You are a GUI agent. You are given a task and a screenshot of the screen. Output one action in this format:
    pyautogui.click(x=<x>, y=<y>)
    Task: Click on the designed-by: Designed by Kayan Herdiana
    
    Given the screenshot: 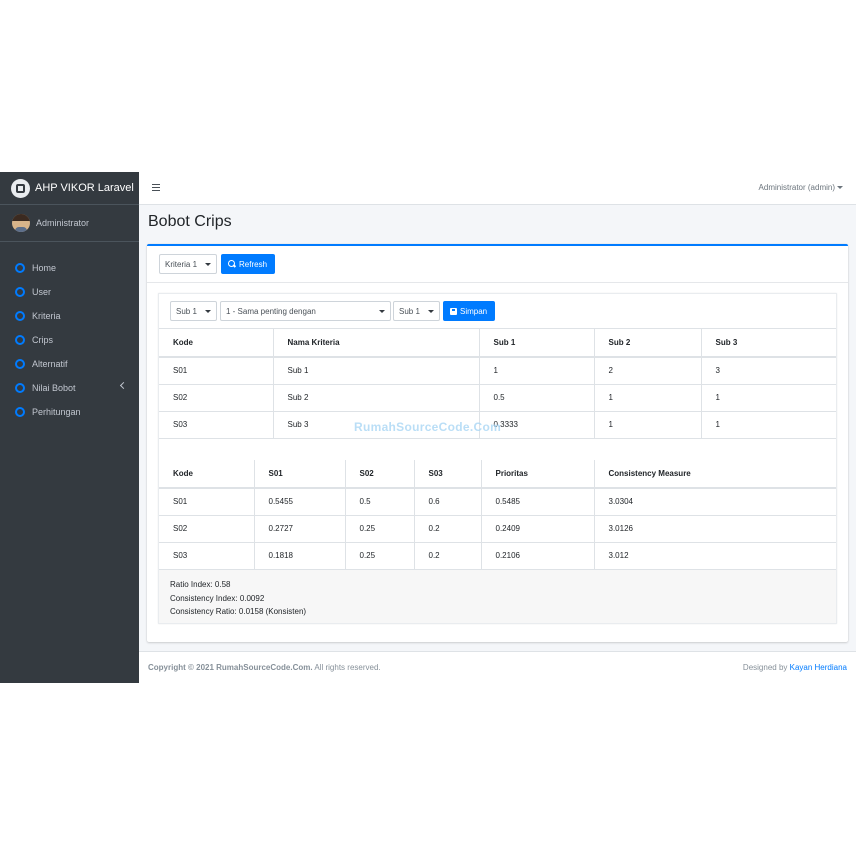 What is the action you would take?
    pyautogui.click(x=795, y=667)
    